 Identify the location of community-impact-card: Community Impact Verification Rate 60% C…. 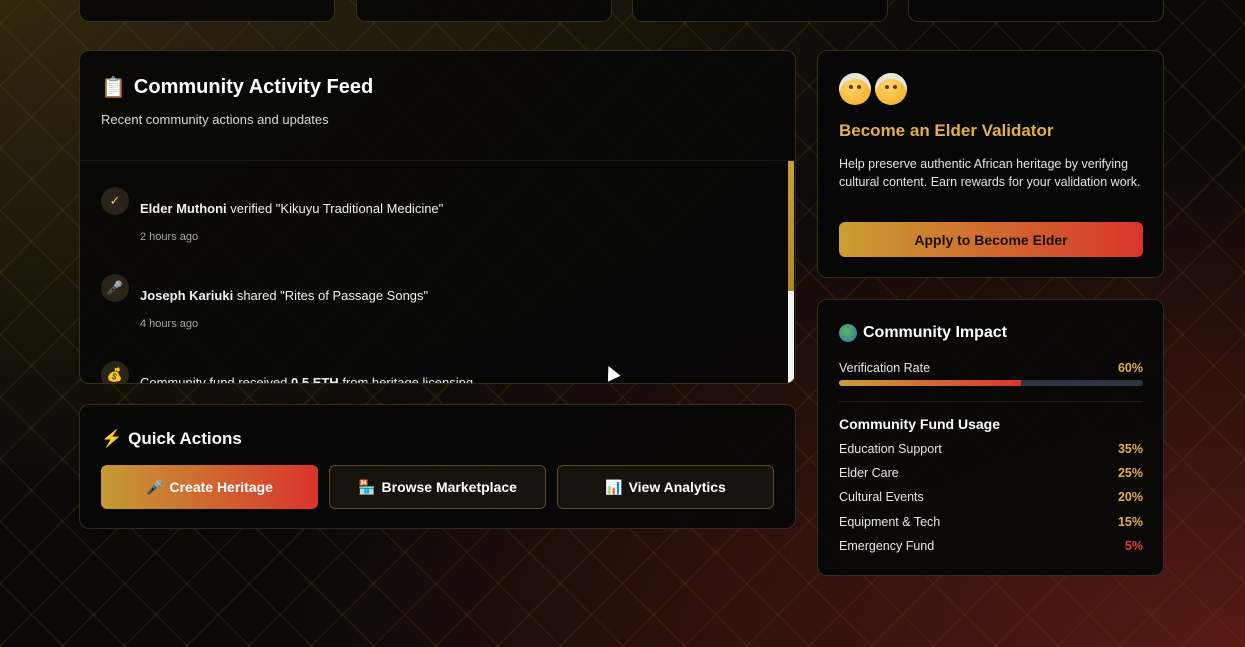
(990, 437).